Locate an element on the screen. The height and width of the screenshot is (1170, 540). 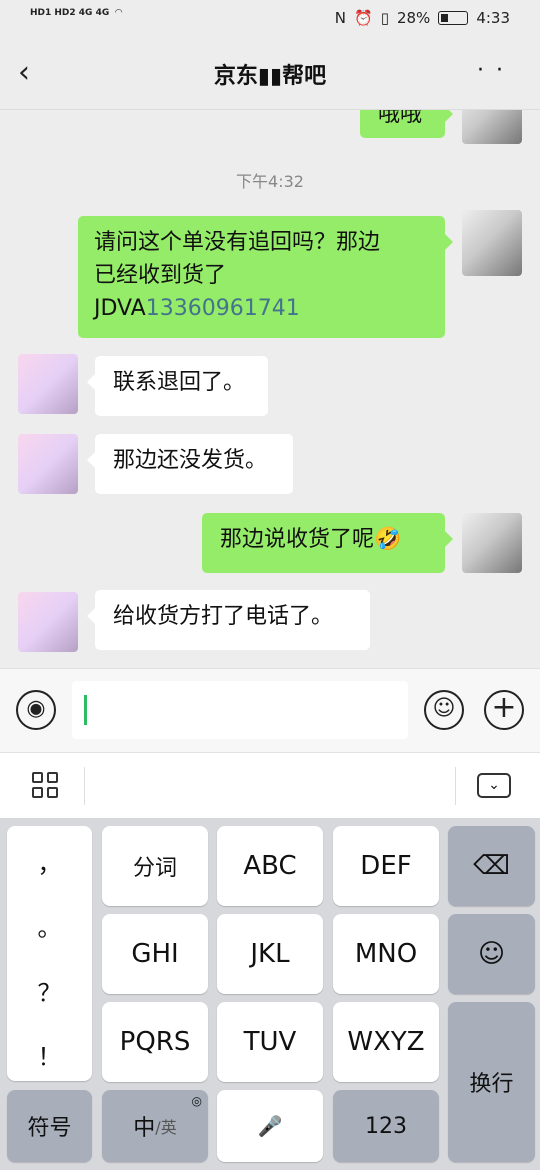
vibrate-icon: ▯ is located at coordinates (384, 18).